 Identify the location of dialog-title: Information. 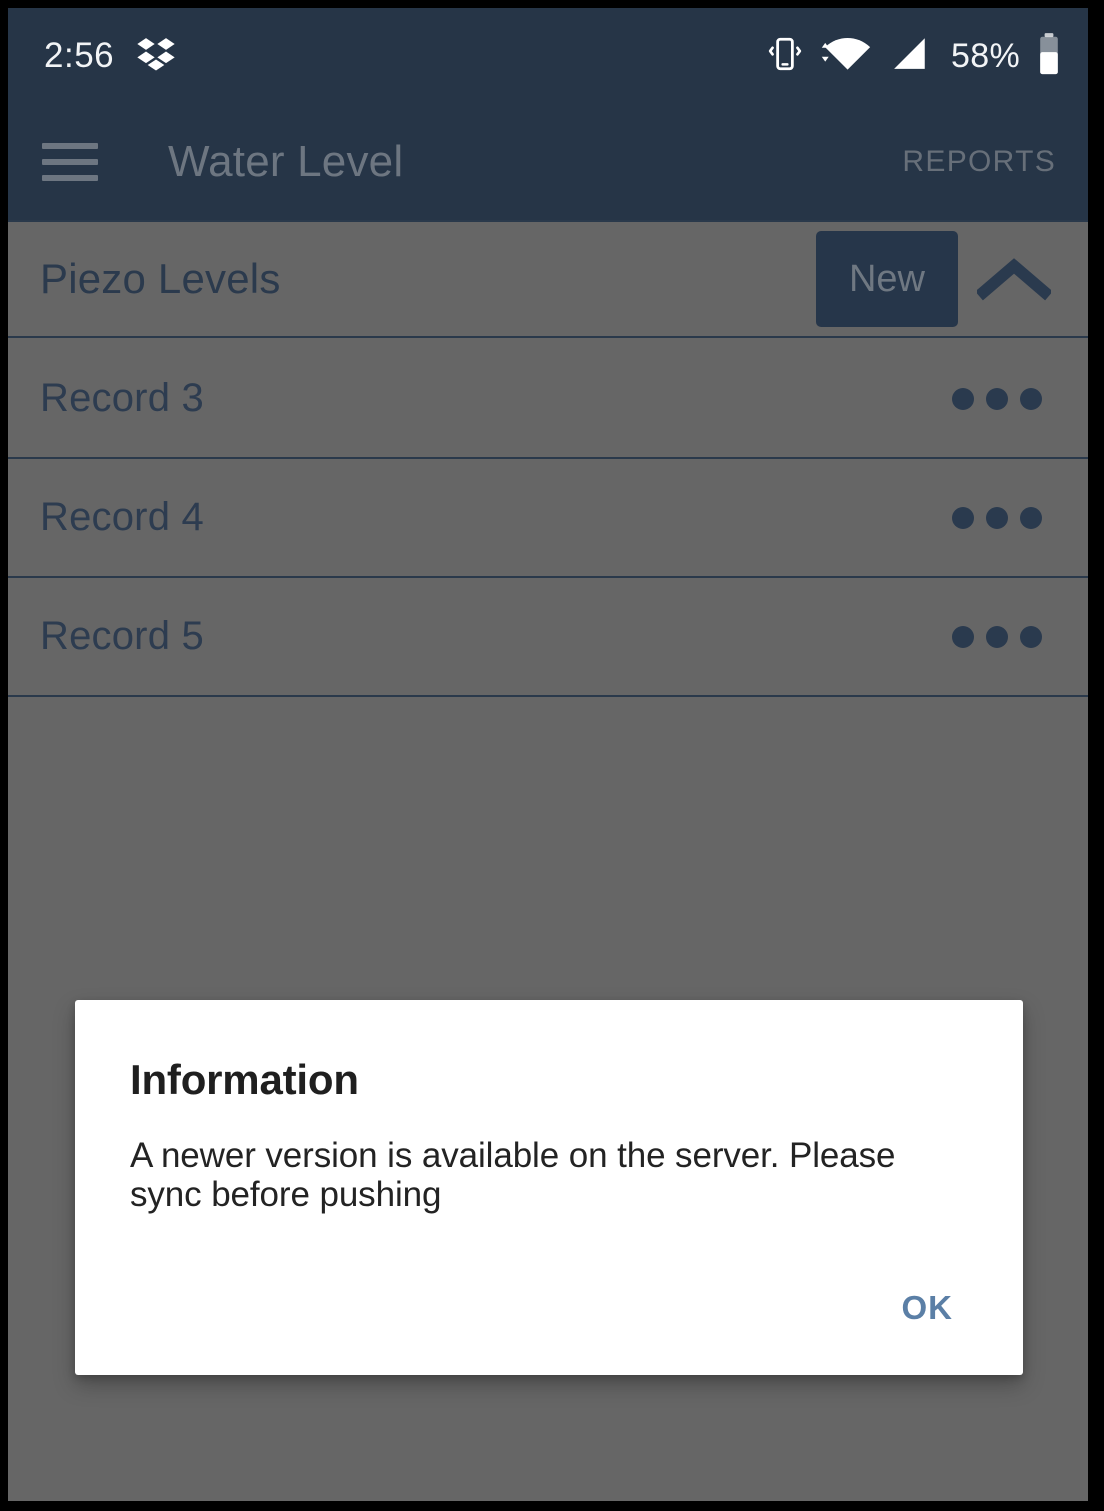
(244, 1079).